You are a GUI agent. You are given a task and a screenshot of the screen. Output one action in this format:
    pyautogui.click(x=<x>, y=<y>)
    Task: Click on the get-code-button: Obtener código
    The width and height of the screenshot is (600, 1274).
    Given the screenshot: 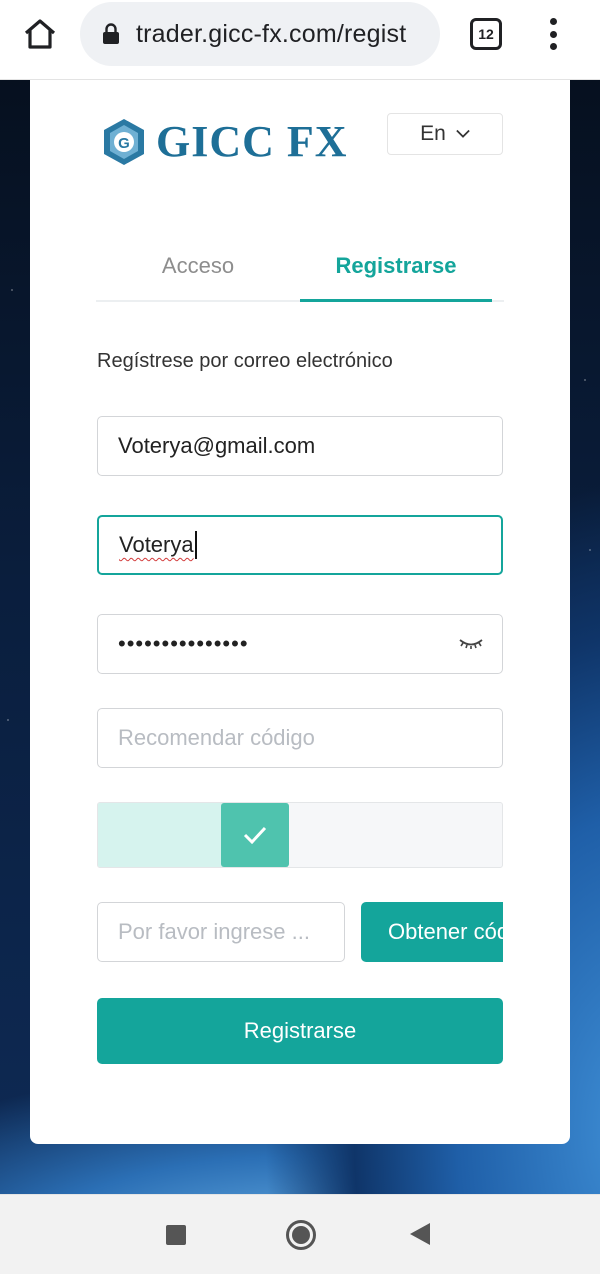 What is the action you would take?
    pyautogui.click(x=432, y=932)
    